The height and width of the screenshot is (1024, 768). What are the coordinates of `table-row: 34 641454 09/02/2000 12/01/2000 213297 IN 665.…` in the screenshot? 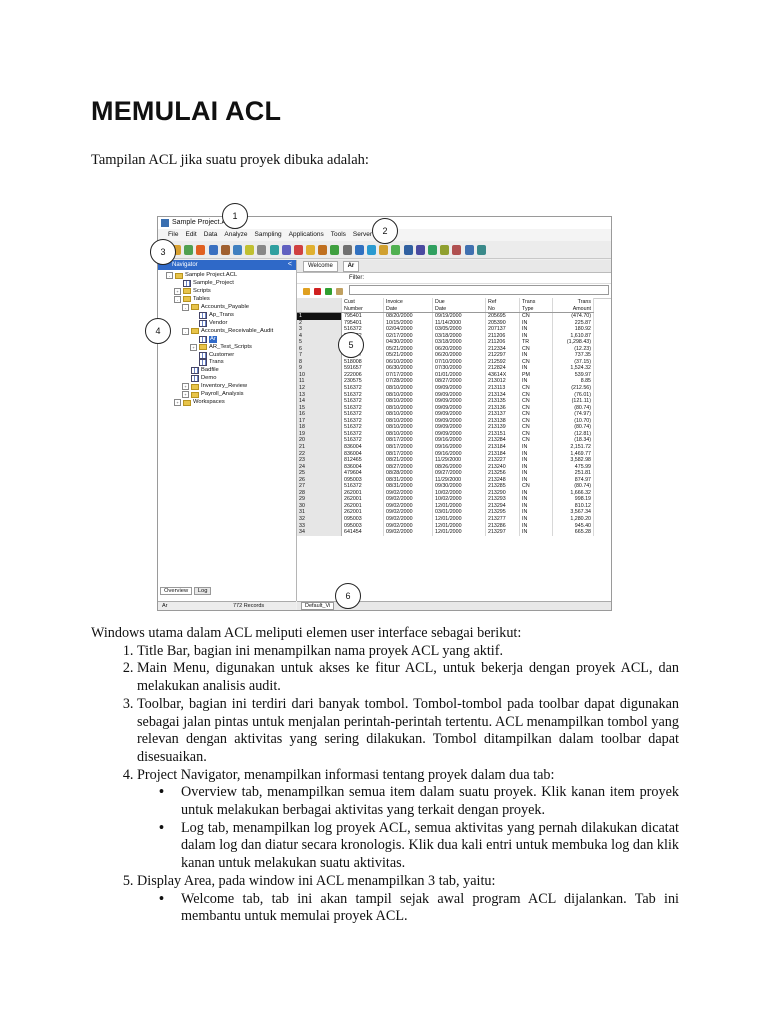 It's located at (445, 532).